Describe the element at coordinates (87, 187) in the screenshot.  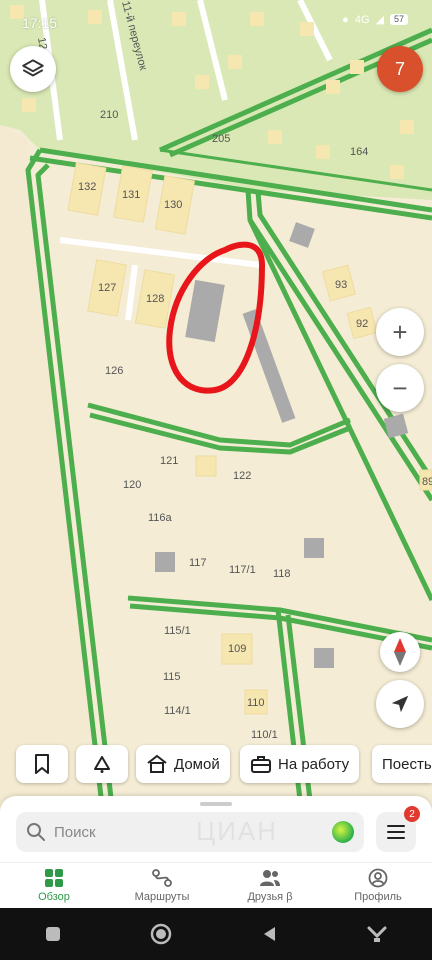
I see `plot-label: 132` at that location.